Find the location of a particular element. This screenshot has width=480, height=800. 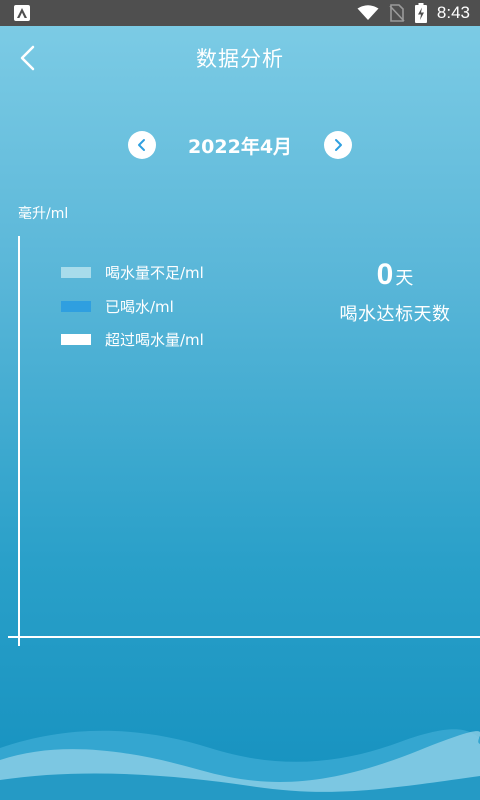

title-bar: 数据分析 is located at coordinates (240, 58).